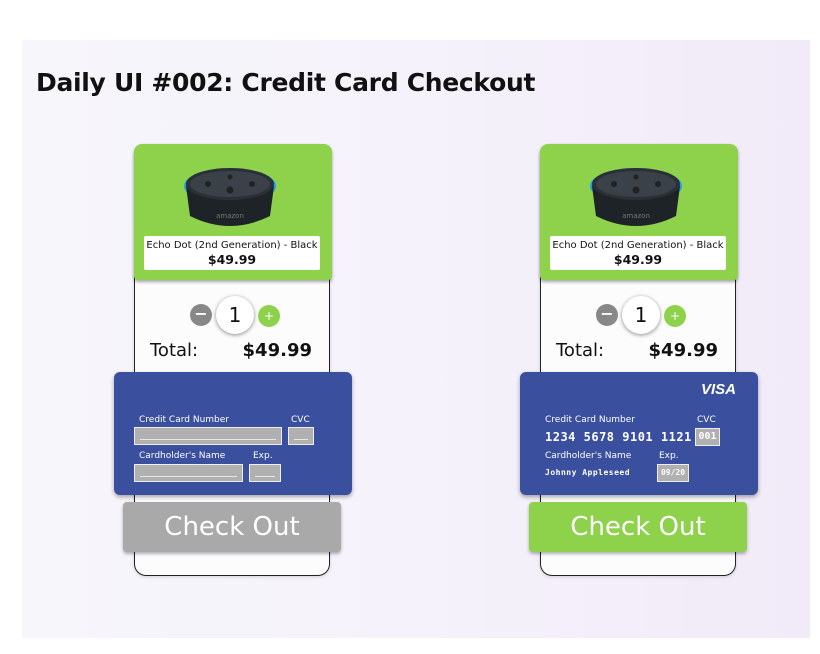 This screenshot has width=820, height=654. Describe the element at coordinates (718, 389) in the screenshot. I see `visa-logo: VISA` at that location.